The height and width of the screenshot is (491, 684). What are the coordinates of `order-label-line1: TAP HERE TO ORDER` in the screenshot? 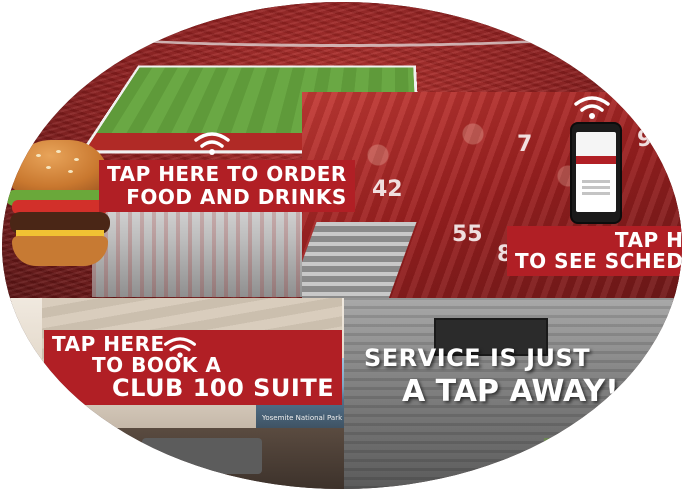 It's located at (227, 174).